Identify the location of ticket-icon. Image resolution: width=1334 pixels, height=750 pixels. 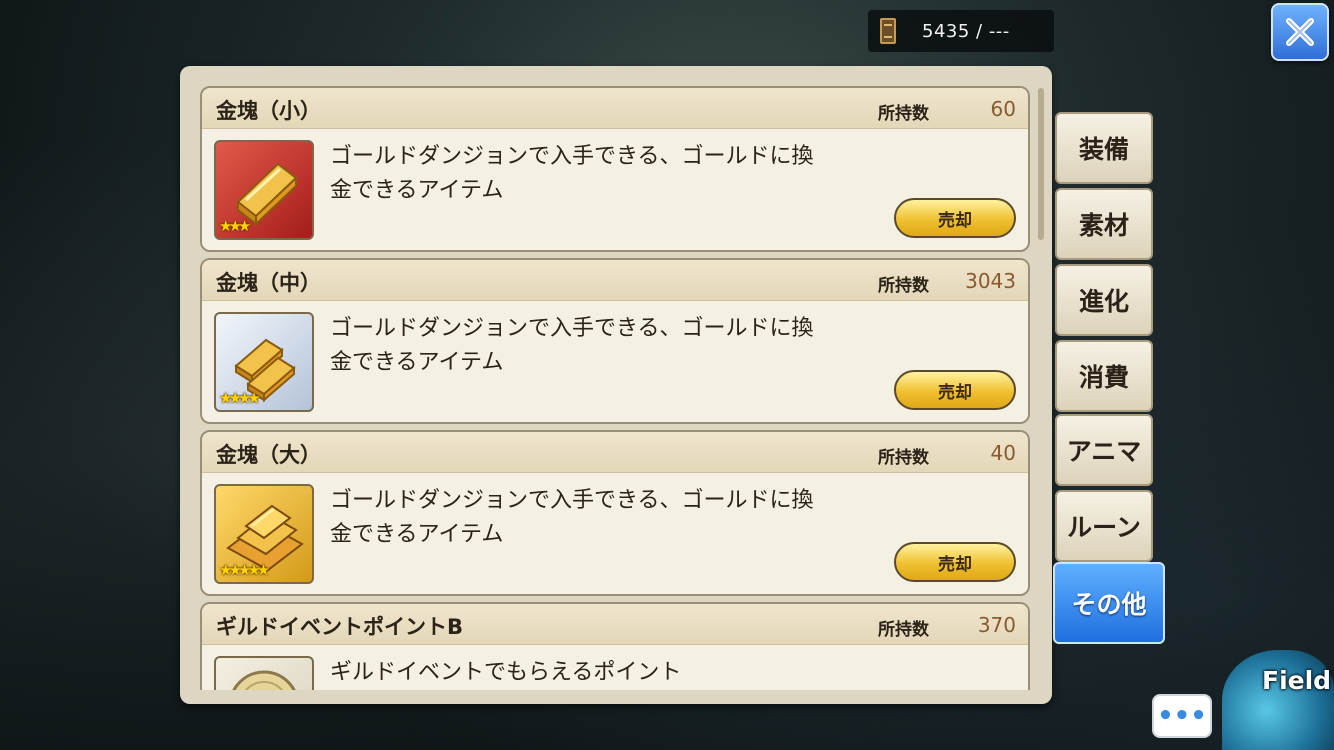
(888, 31).